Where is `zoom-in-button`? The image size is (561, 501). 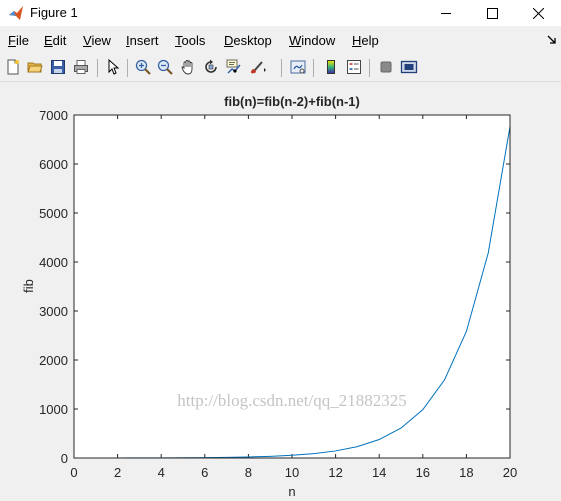
zoom-in-button is located at coordinates (143, 67).